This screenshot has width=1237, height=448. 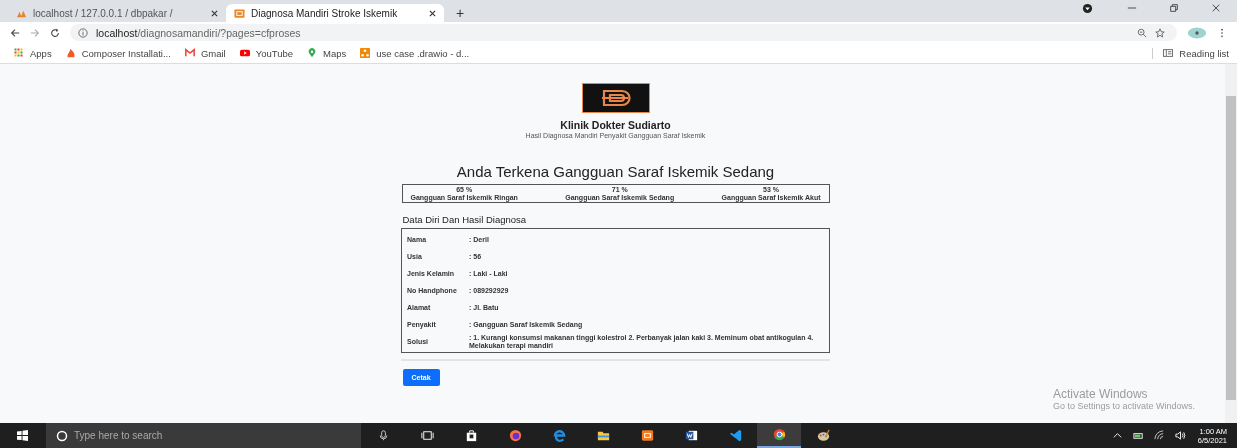 What do you see at coordinates (615, 125) in the screenshot?
I see `clinic-name: Klinik Dokter Sudiarto` at bounding box center [615, 125].